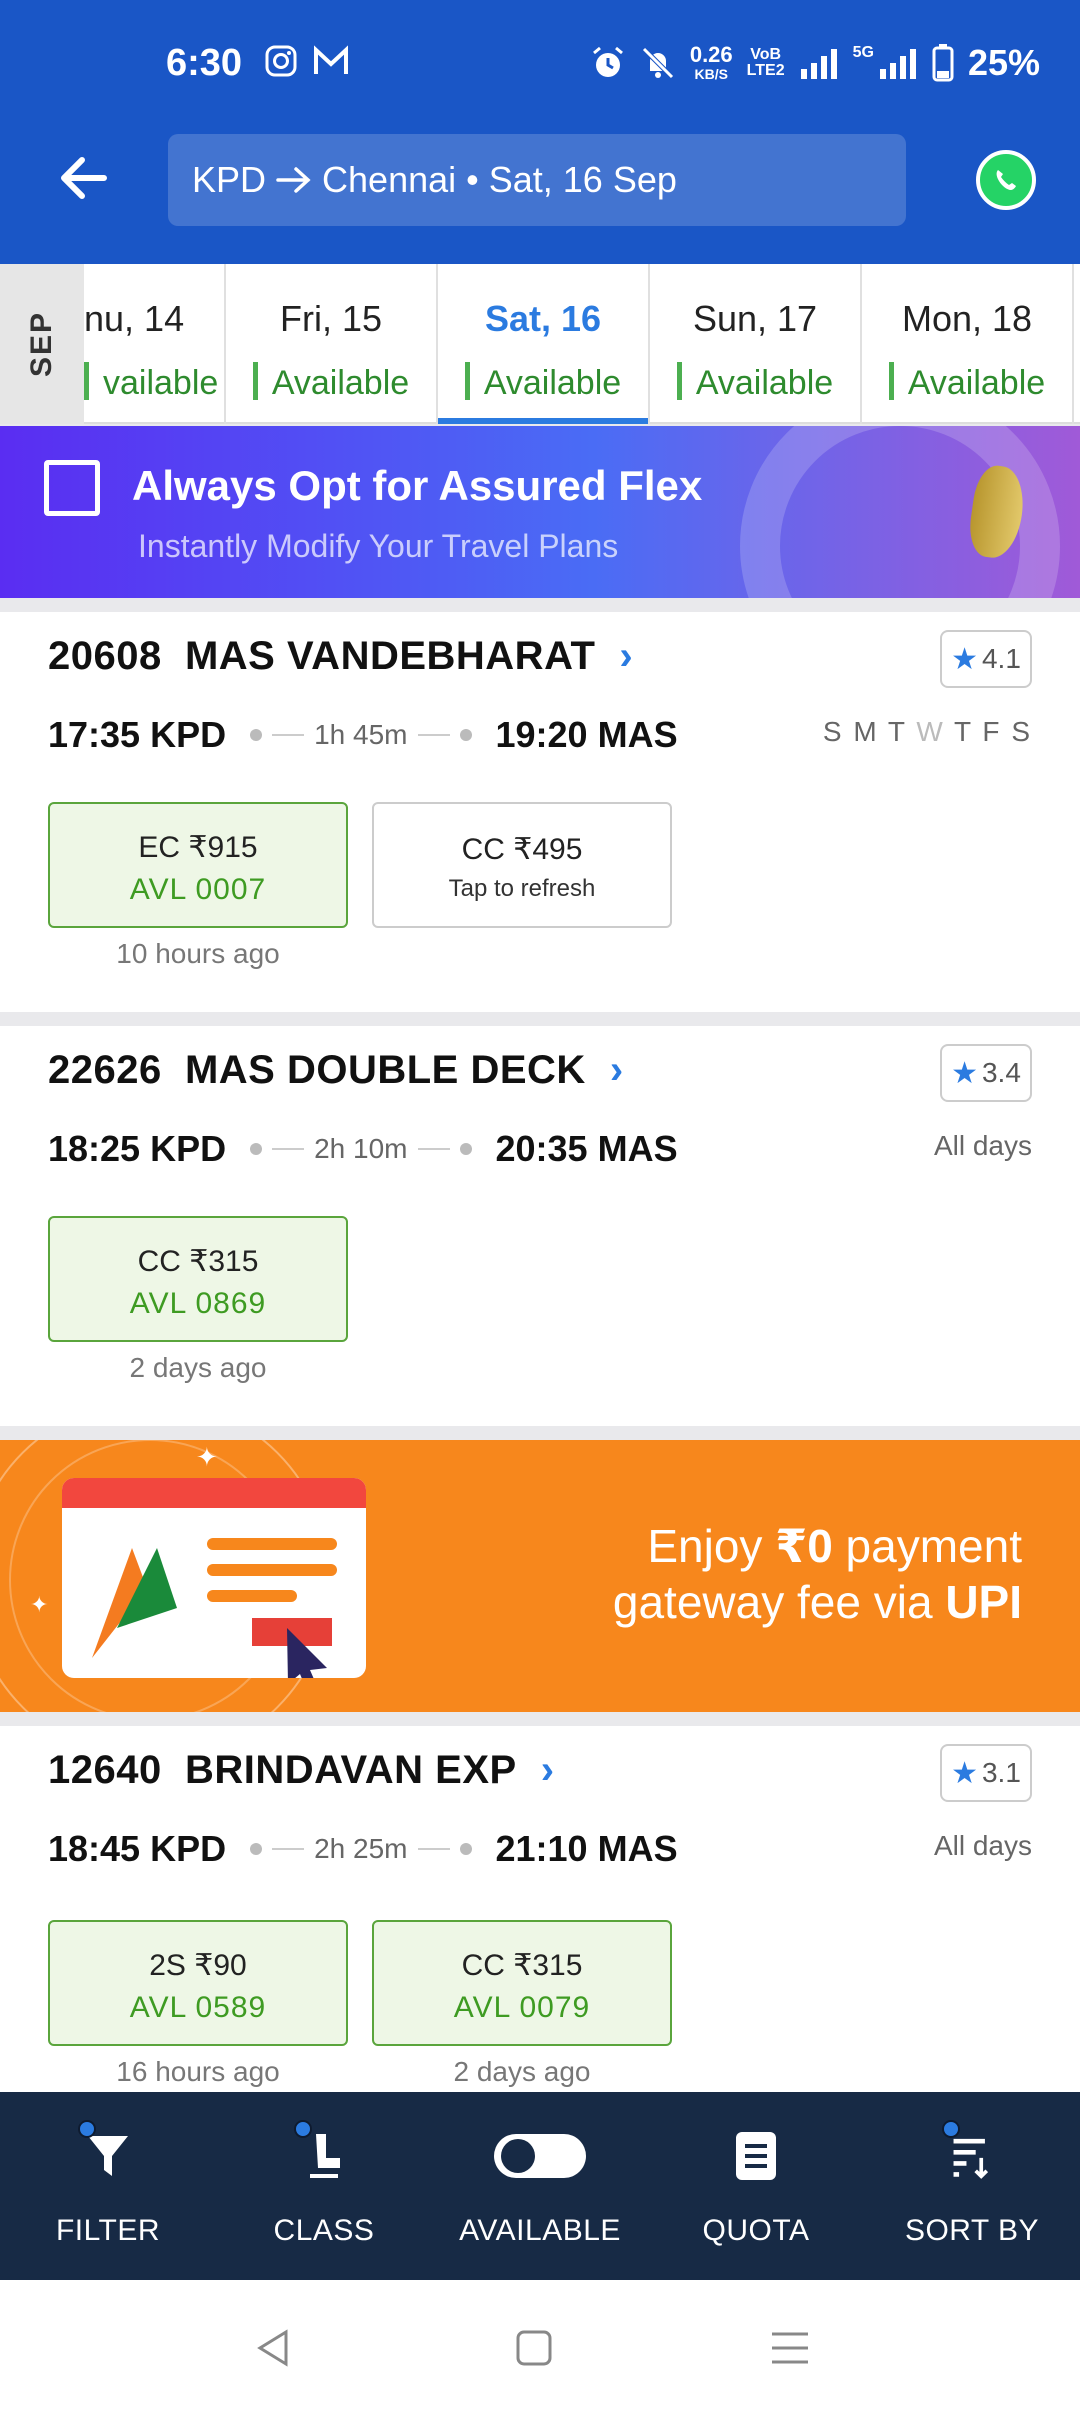  I want to click on arrival: 20:35 MAS, so click(586, 1148).